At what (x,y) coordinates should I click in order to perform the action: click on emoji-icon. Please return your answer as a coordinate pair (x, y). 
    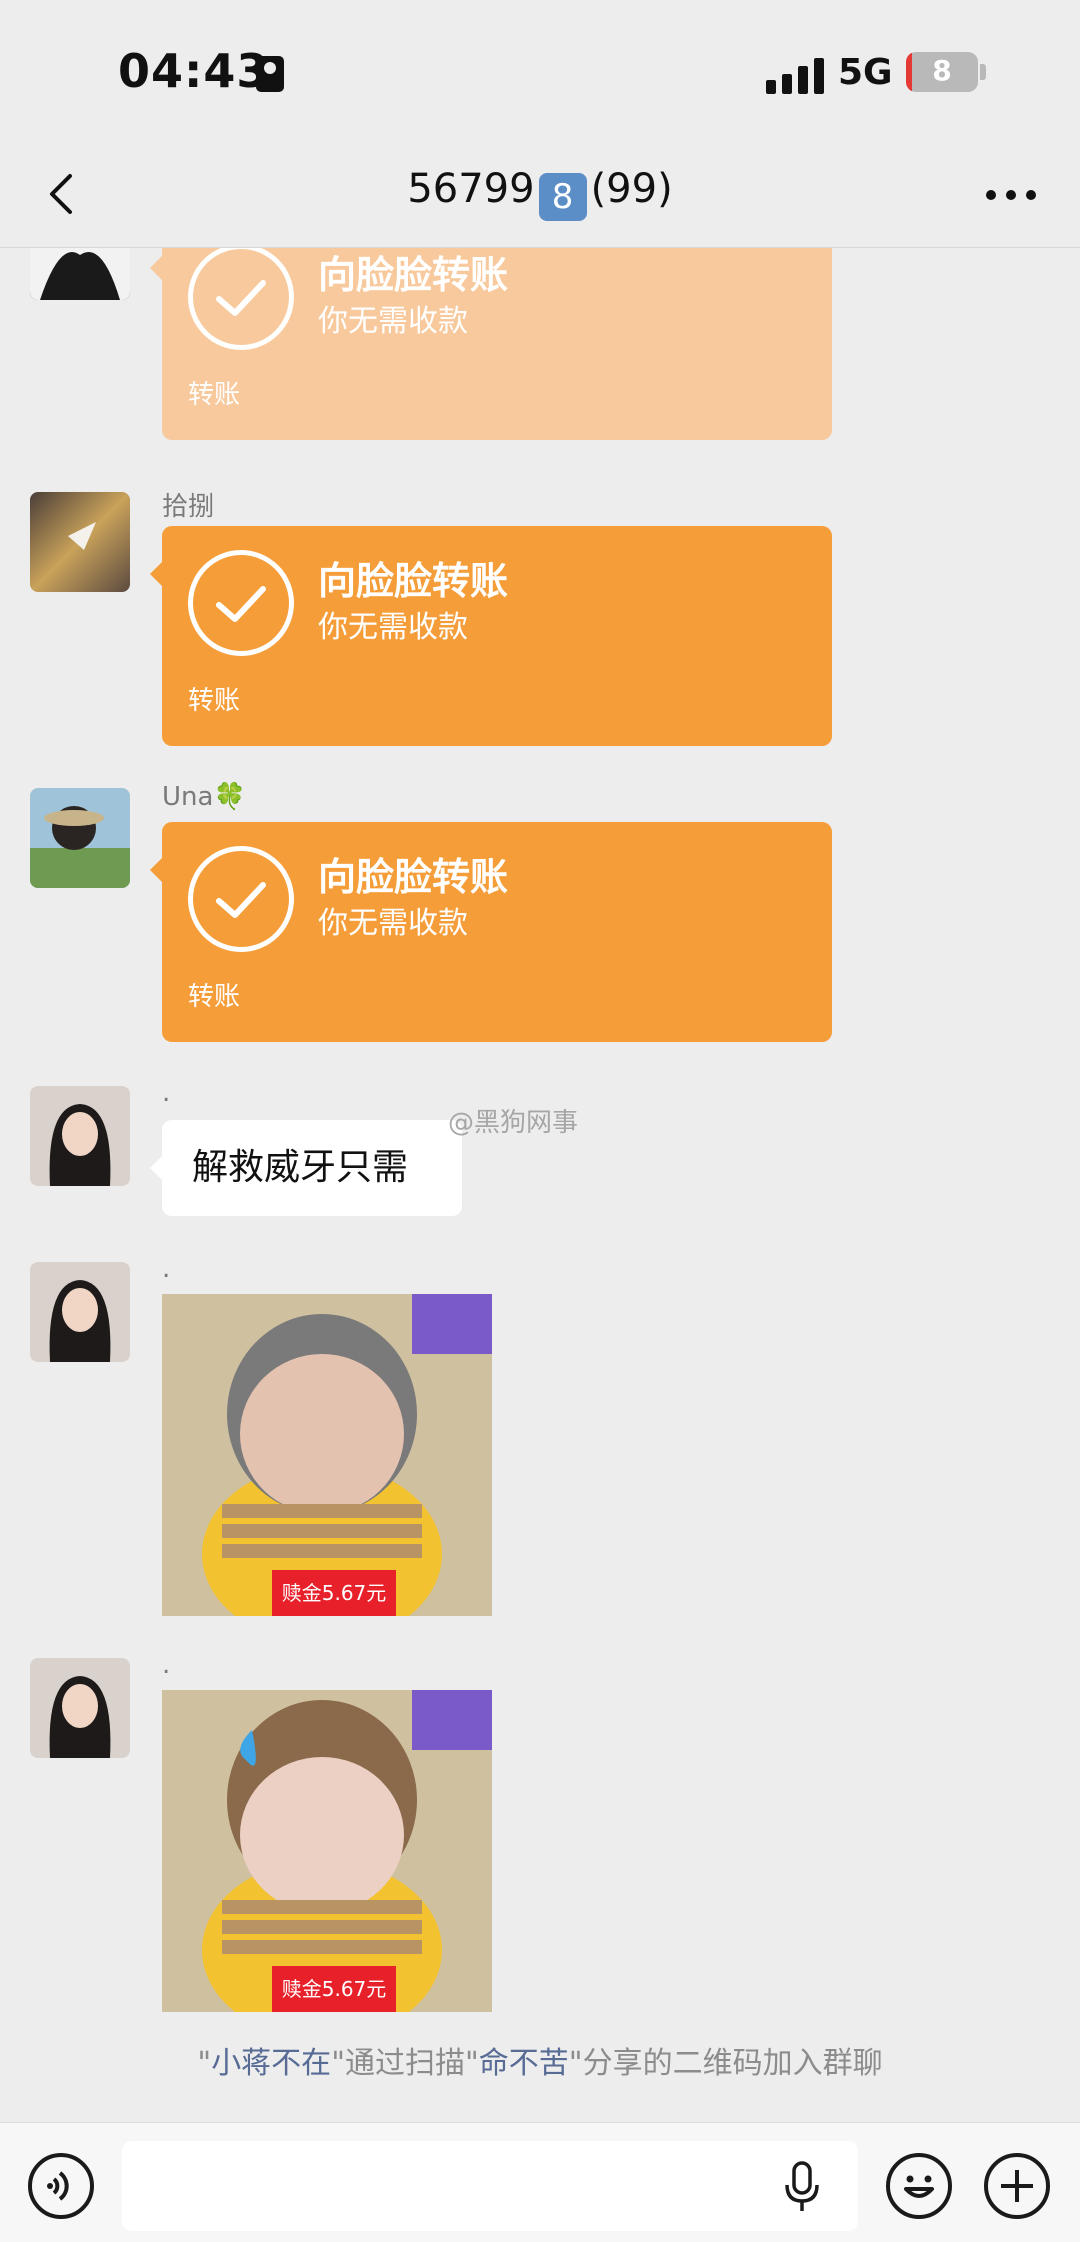
    Looking at the image, I should click on (919, 2186).